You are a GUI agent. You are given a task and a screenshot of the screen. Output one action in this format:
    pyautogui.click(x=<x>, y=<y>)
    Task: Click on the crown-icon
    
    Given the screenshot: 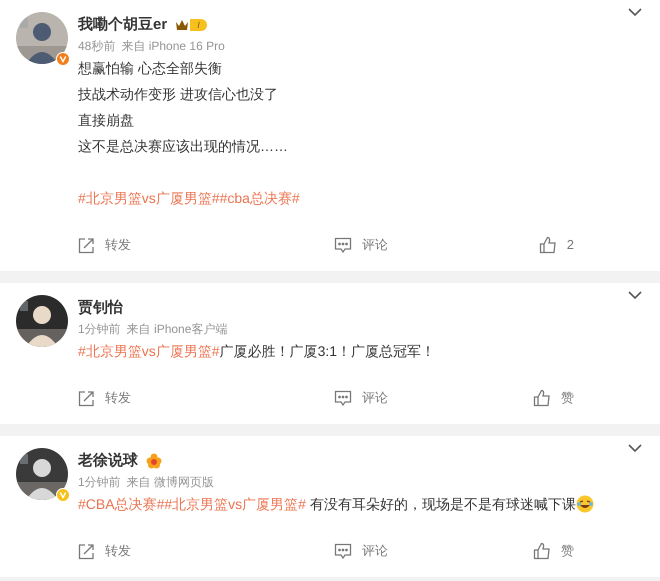 What is the action you would take?
    pyautogui.click(x=182, y=25)
    